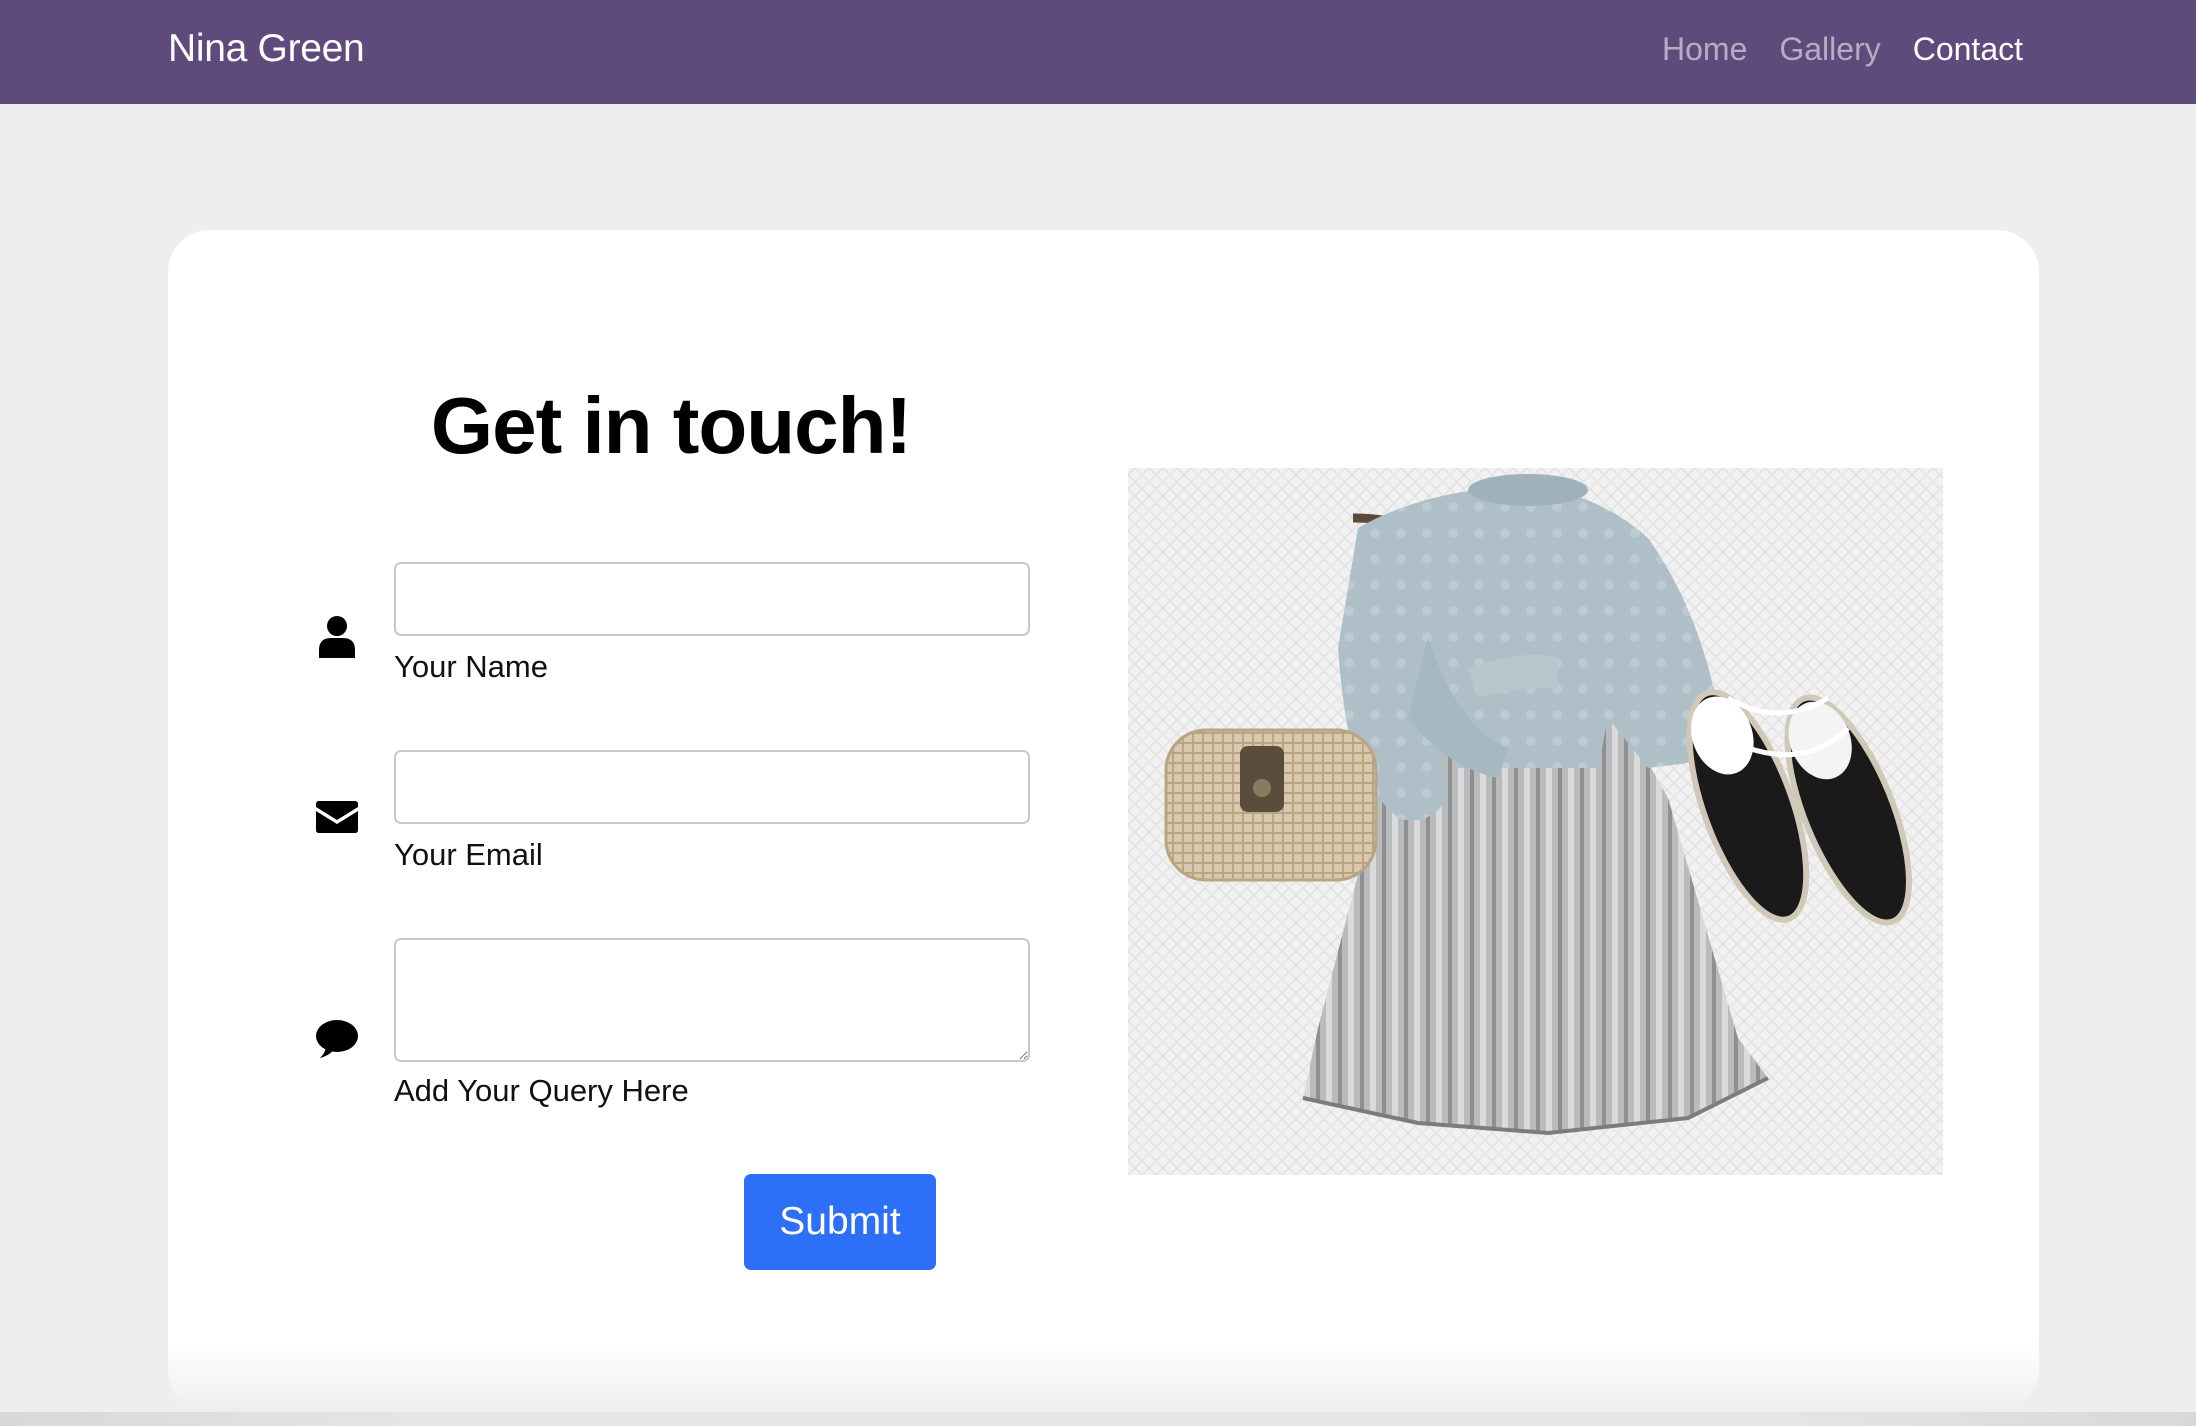  Describe the element at coordinates (1704, 49) in the screenshot. I see `nav-link-home: Home` at that location.